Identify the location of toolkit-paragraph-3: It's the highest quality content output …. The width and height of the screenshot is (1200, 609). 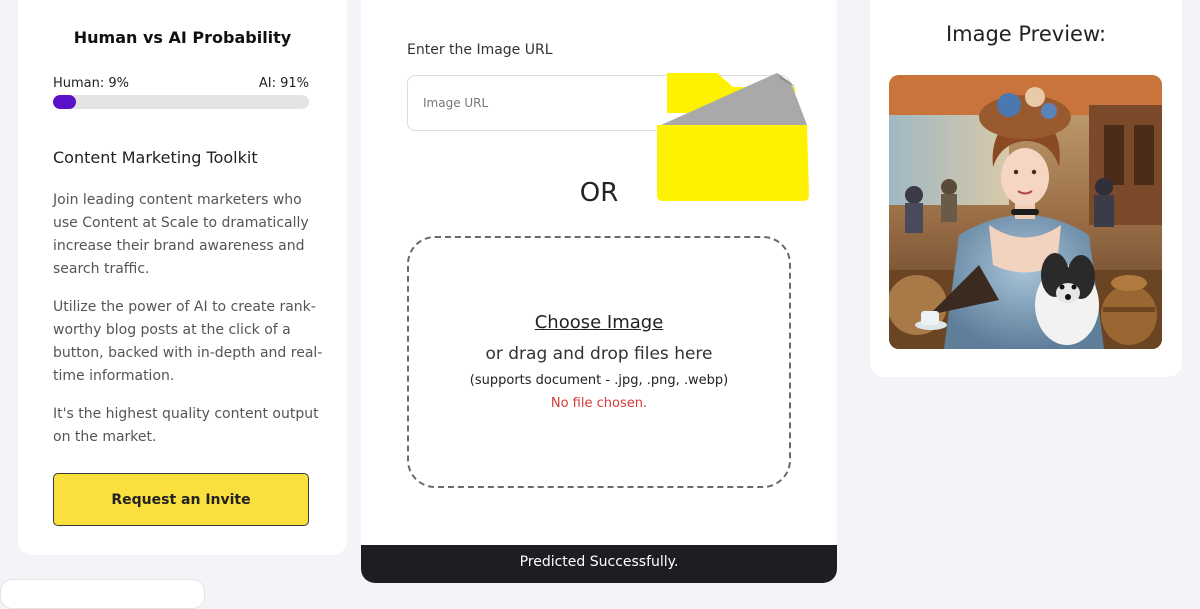
(186, 425).